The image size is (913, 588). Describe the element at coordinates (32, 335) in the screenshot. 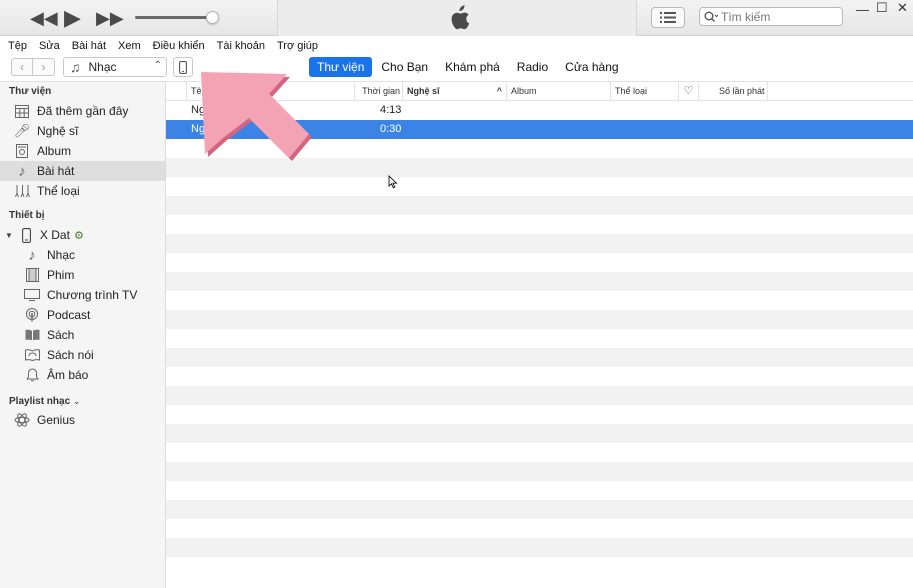

I see `book-icon` at that location.